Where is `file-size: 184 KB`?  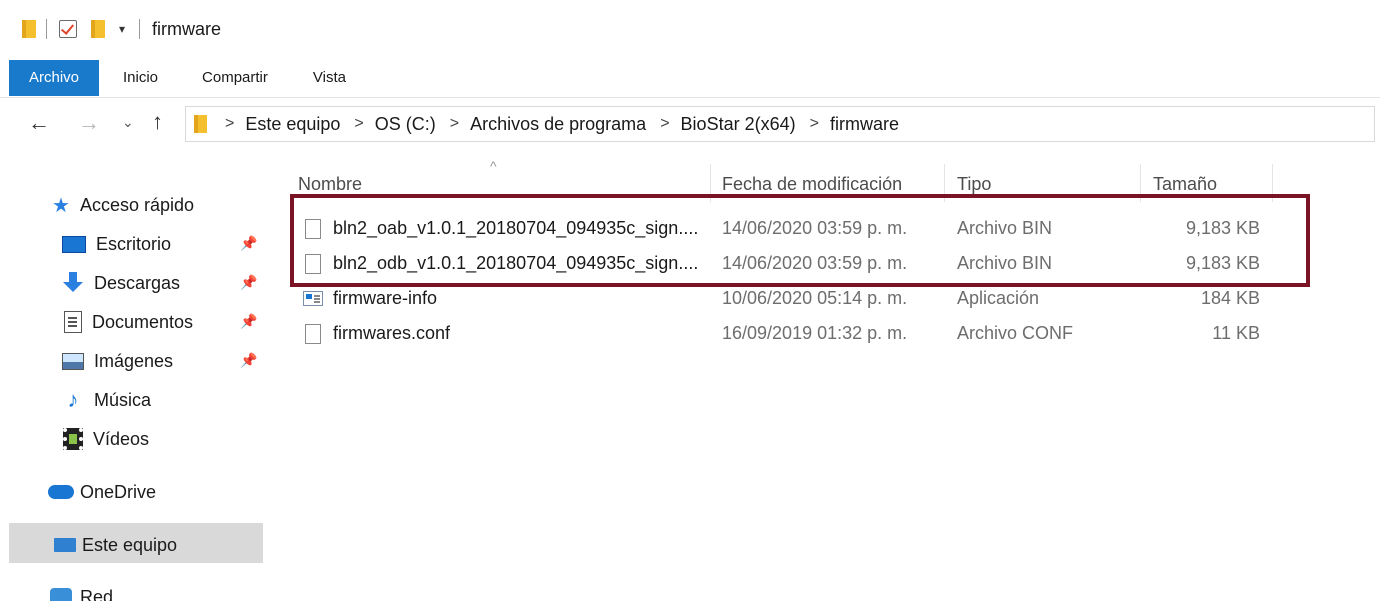 file-size: 184 KB is located at coordinates (1230, 298).